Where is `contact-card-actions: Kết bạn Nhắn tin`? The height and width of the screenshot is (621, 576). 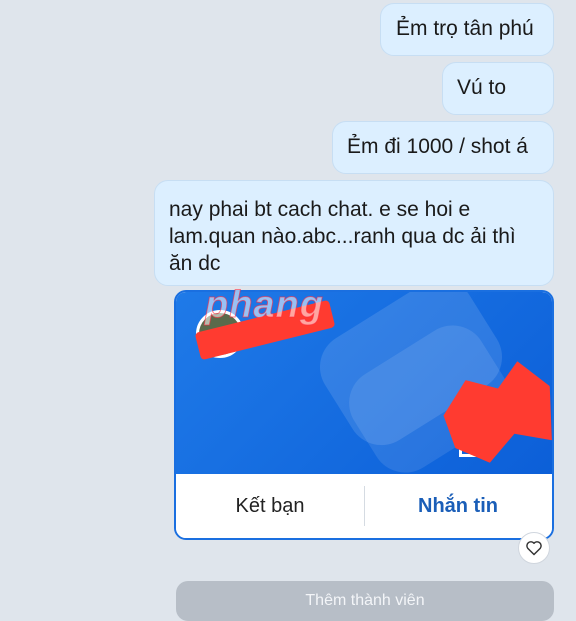
contact-card-actions: Kết bạn Nhắn tin is located at coordinates (364, 506).